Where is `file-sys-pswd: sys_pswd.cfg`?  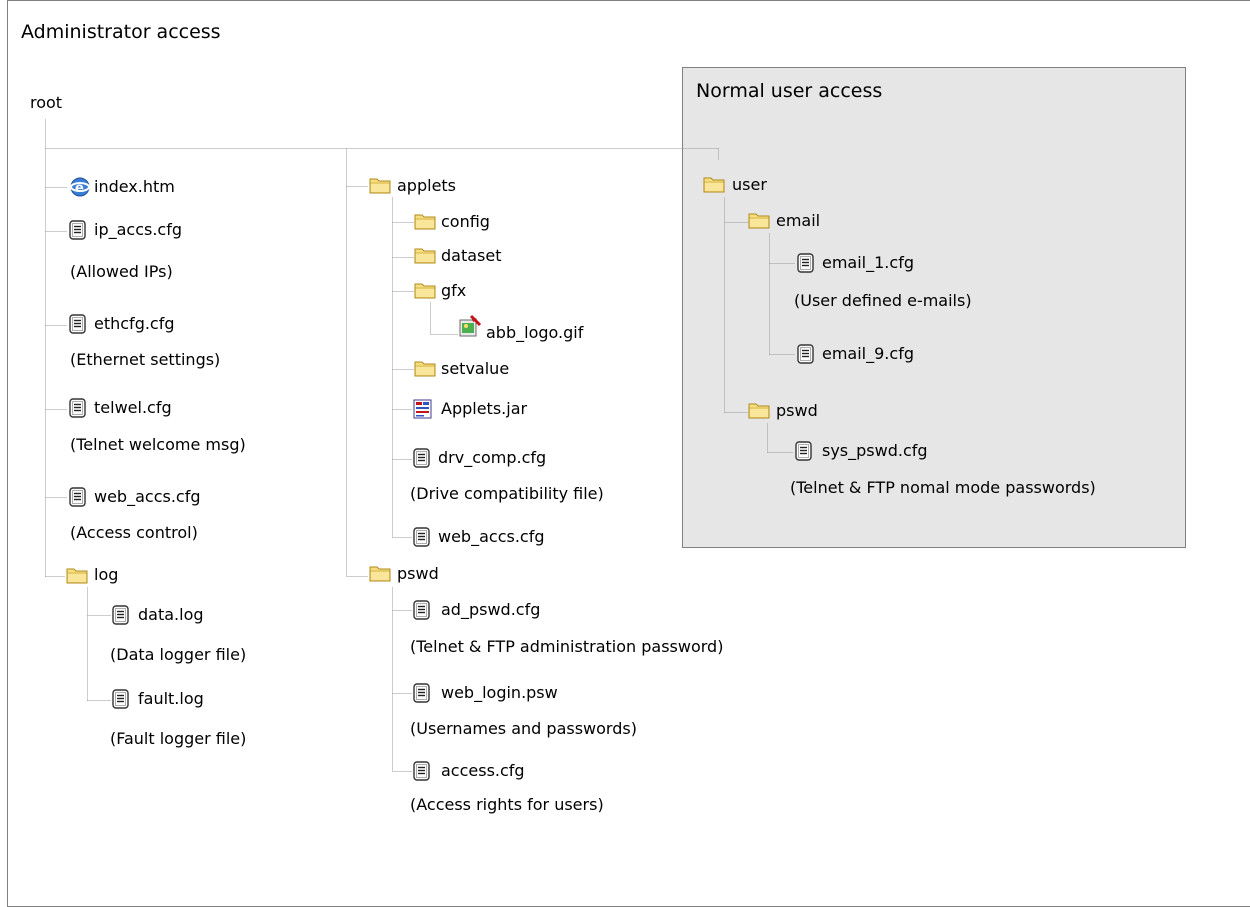
file-sys-pswd: sys_pswd.cfg is located at coordinates (875, 451).